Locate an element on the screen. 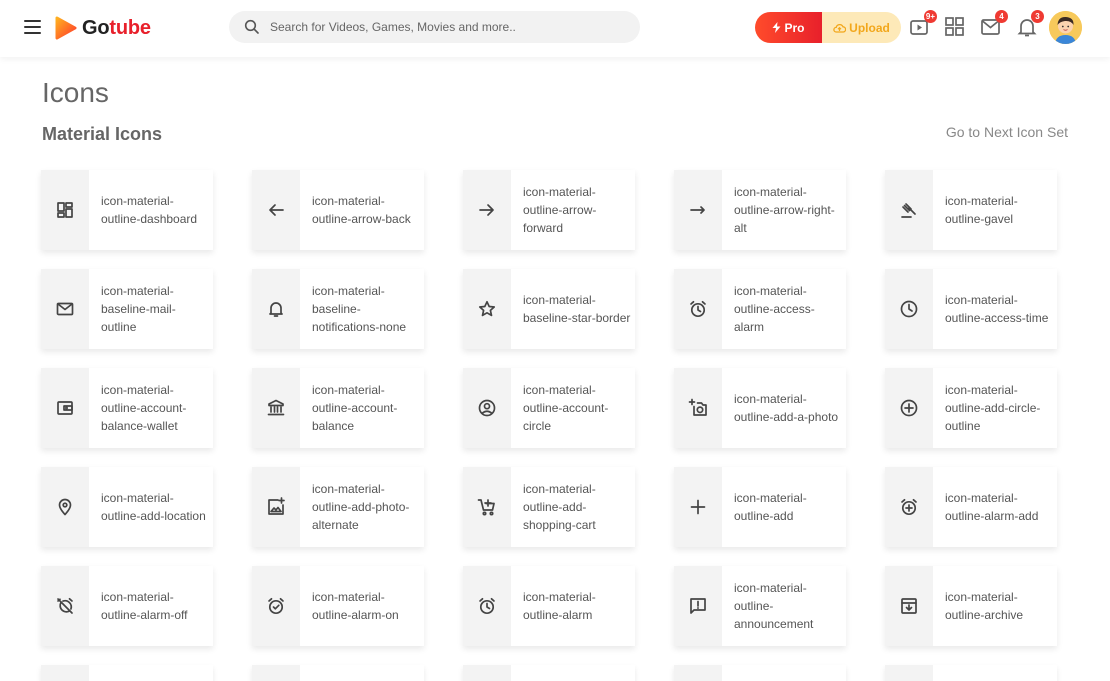 This screenshot has width=1110, height=681. icon-card-label: icon-material-outline-add-location is located at coordinates (153, 507).